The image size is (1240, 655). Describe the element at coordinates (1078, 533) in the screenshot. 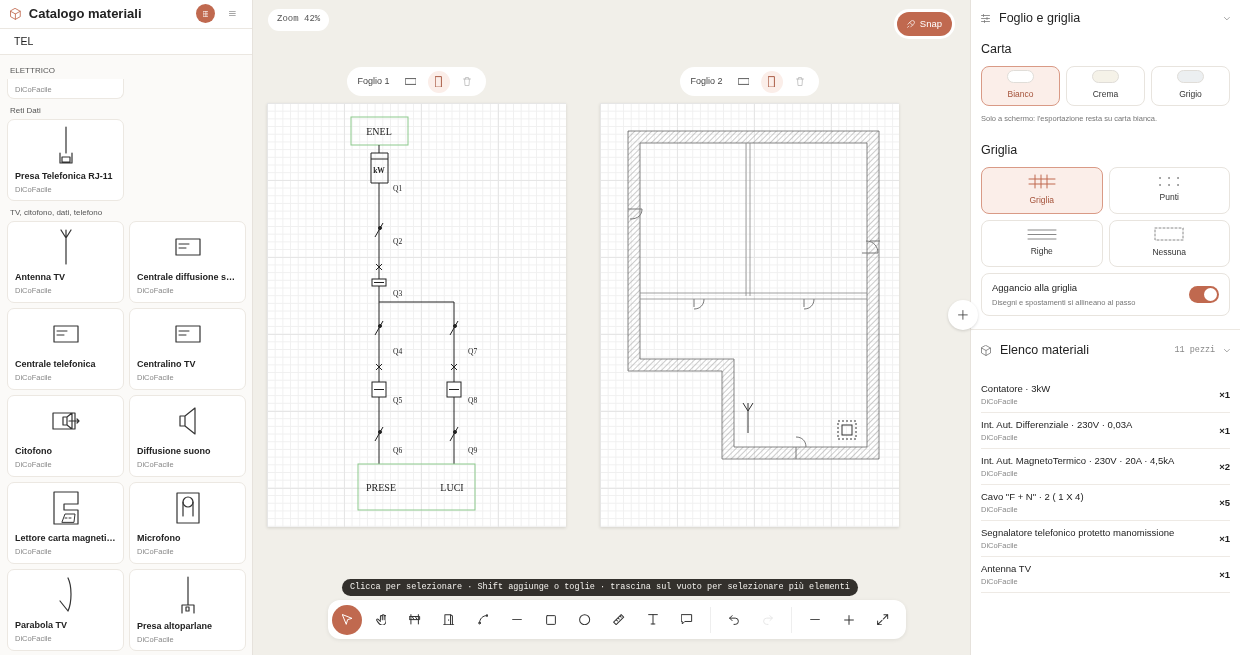

I see `material-name: Segnalatore telefonico protetto manomissione` at that location.